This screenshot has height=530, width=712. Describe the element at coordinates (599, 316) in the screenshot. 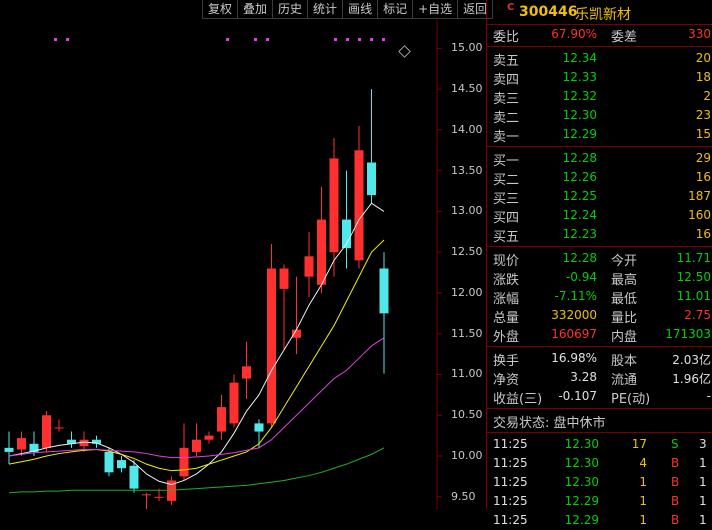

I see `quote-row: 总量 332000 量比 2.75` at that location.